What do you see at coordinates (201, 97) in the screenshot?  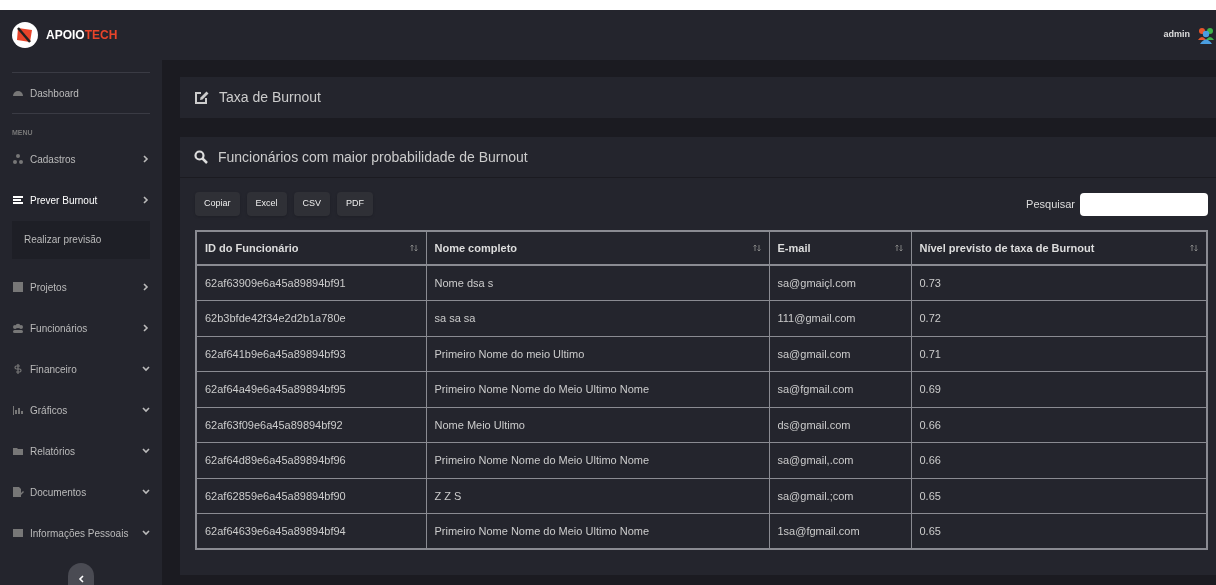 I see `edit-icon` at bounding box center [201, 97].